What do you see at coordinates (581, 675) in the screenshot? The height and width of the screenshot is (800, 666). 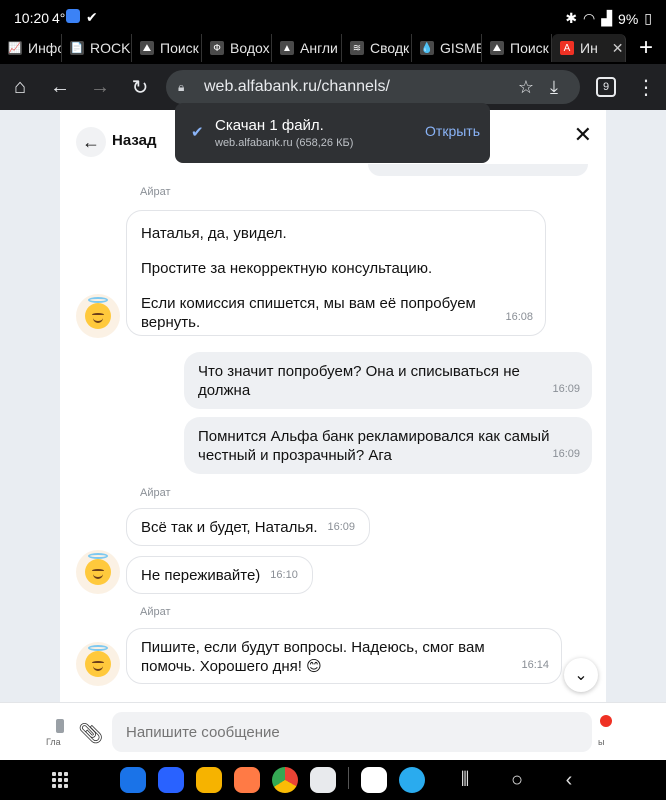 I see `scroll-down-chevron-icon: ⌄` at bounding box center [581, 675].